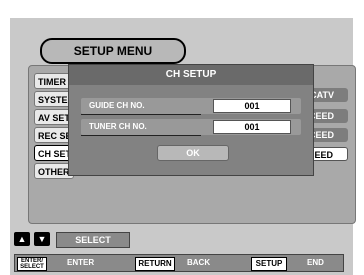 The image size is (364, 275). Describe the element at coordinates (32, 264) in the screenshot. I see `enter-select-key: ENTER/ SELECT` at that location.